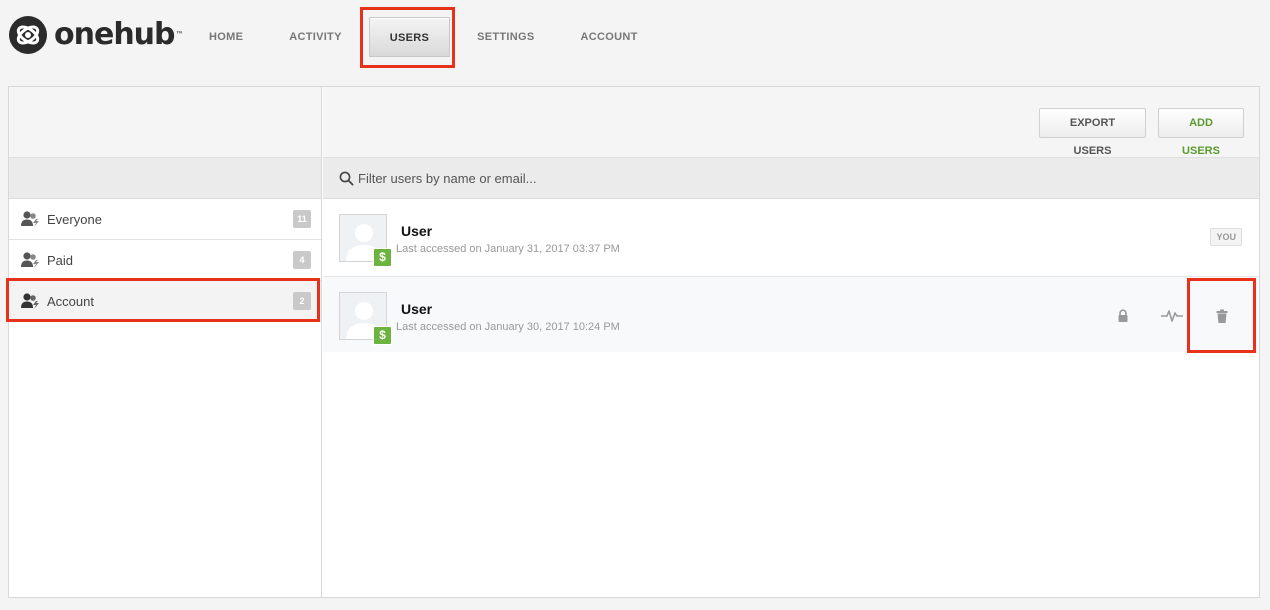 The image size is (1270, 610). I want to click on onehub-logo-icon, so click(28, 35).